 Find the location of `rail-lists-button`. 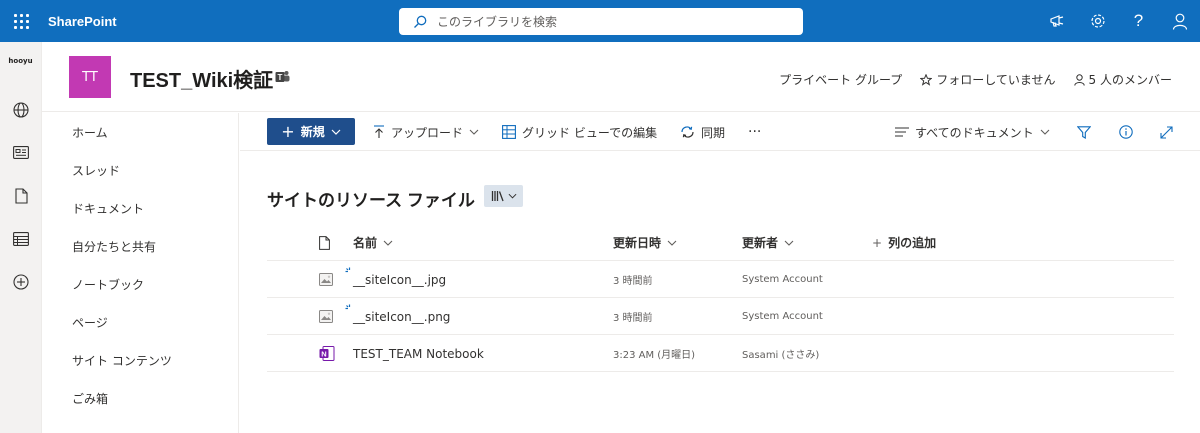

rail-lists-button is located at coordinates (21, 238).